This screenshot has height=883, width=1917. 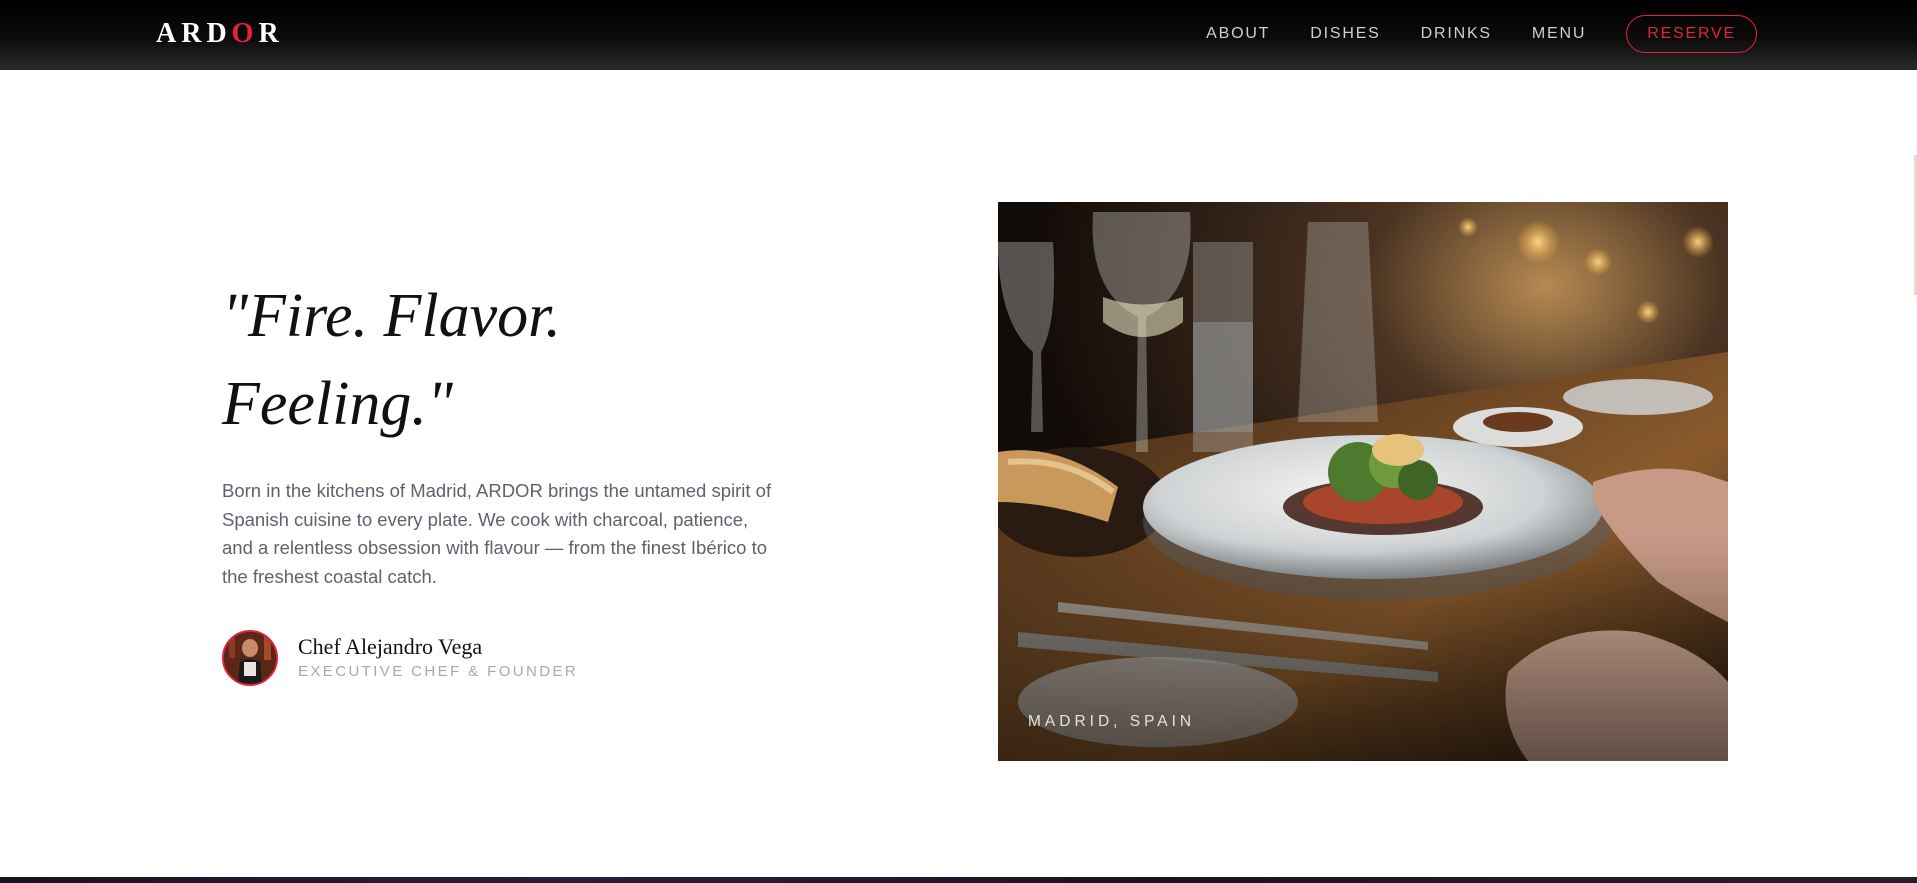 I want to click on hero-quote: "Fire. Flavor. Feeling.", so click(x=482, y=360).